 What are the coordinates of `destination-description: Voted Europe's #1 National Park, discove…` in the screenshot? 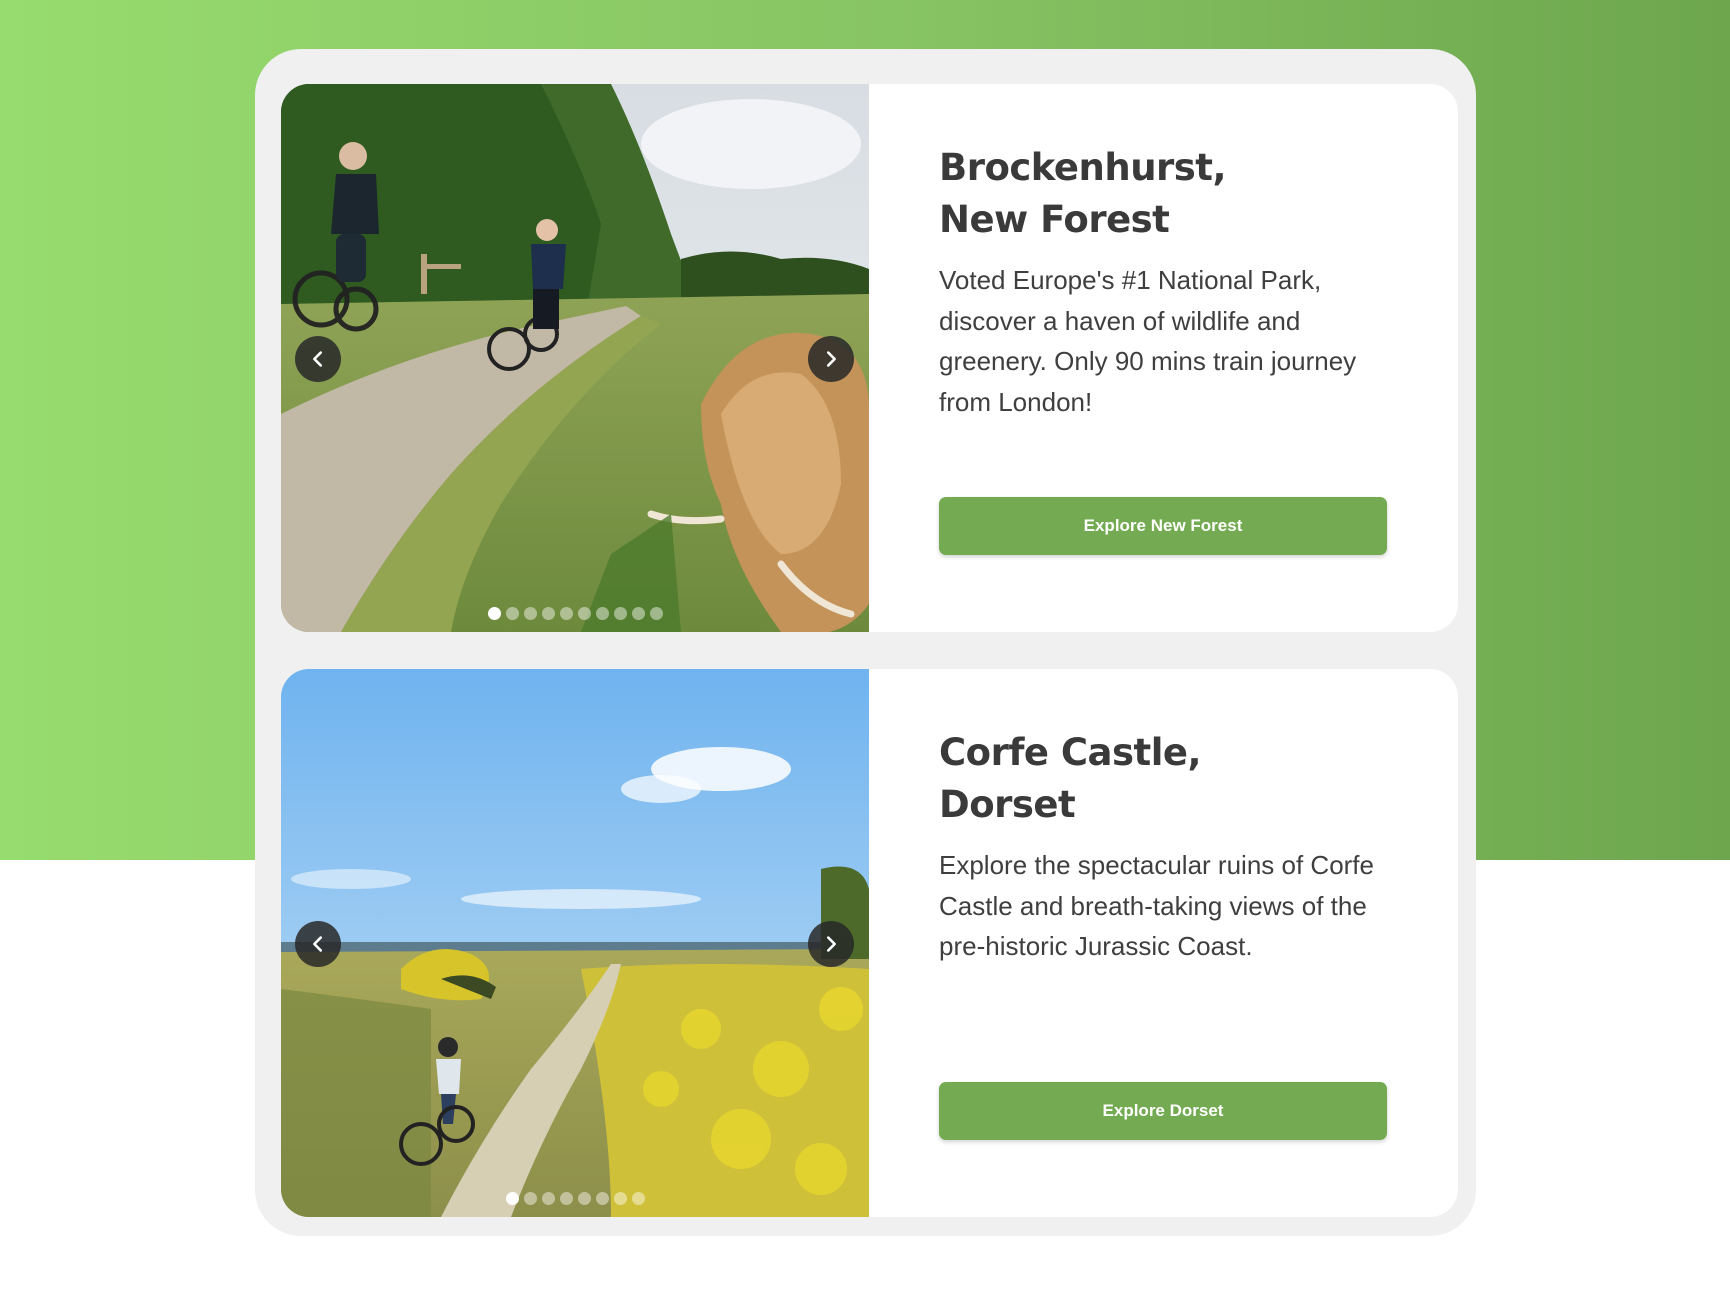 It's located at (1148, 341).